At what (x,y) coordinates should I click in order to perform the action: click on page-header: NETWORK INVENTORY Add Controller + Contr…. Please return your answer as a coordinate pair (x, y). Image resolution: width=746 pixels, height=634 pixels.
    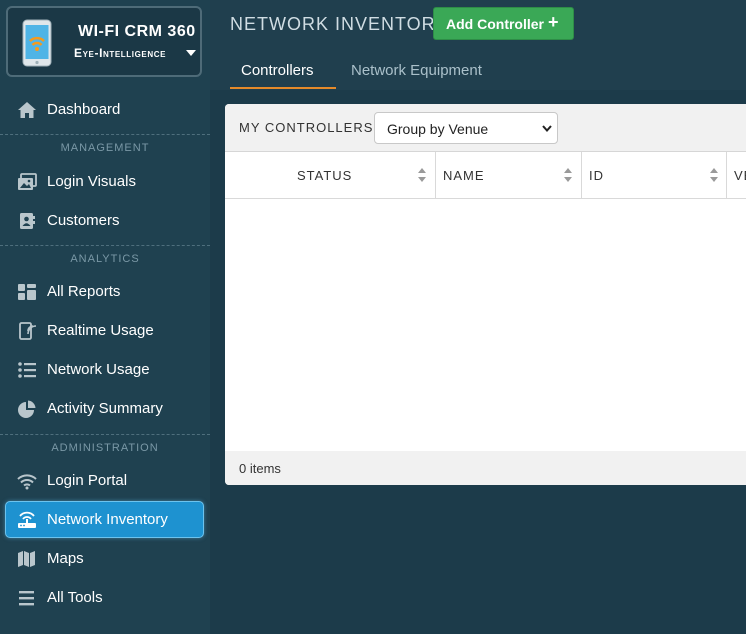
    Looking at the image, I should click on (478, 45).